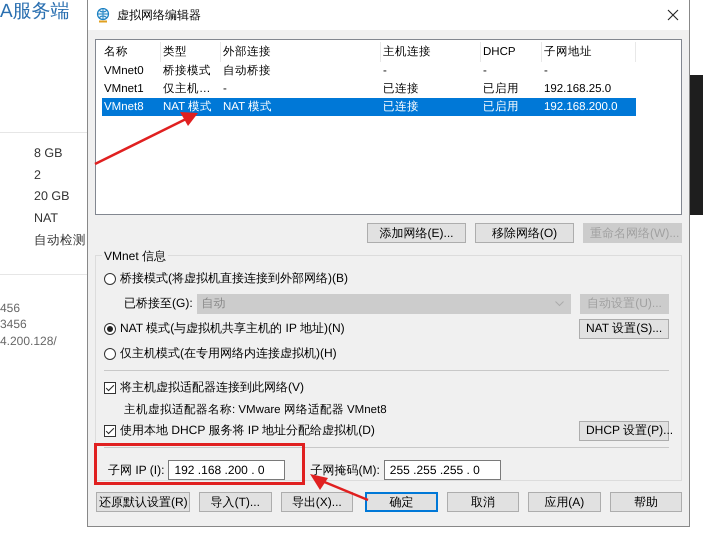 This screenshot has width=703, height=539. I want to click on spec-value: 2, so click(38, 176).